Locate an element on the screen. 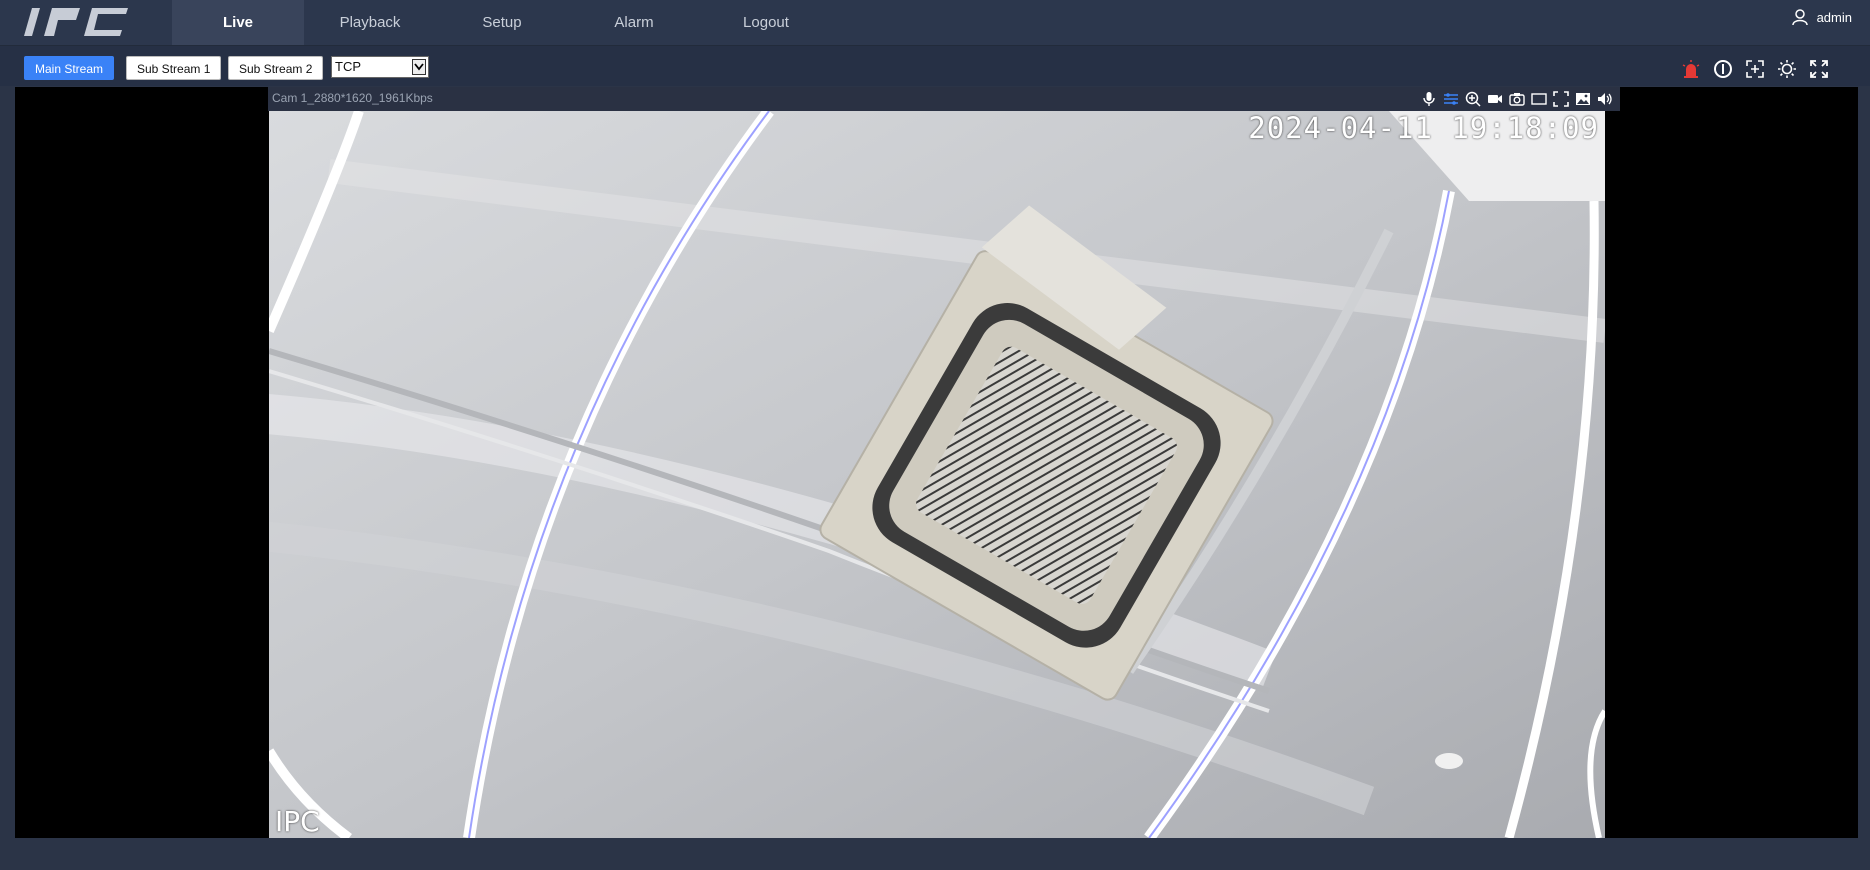  video-title: Cam 1_2880*1620_1961Kbps is located at coordinates (352, 98).